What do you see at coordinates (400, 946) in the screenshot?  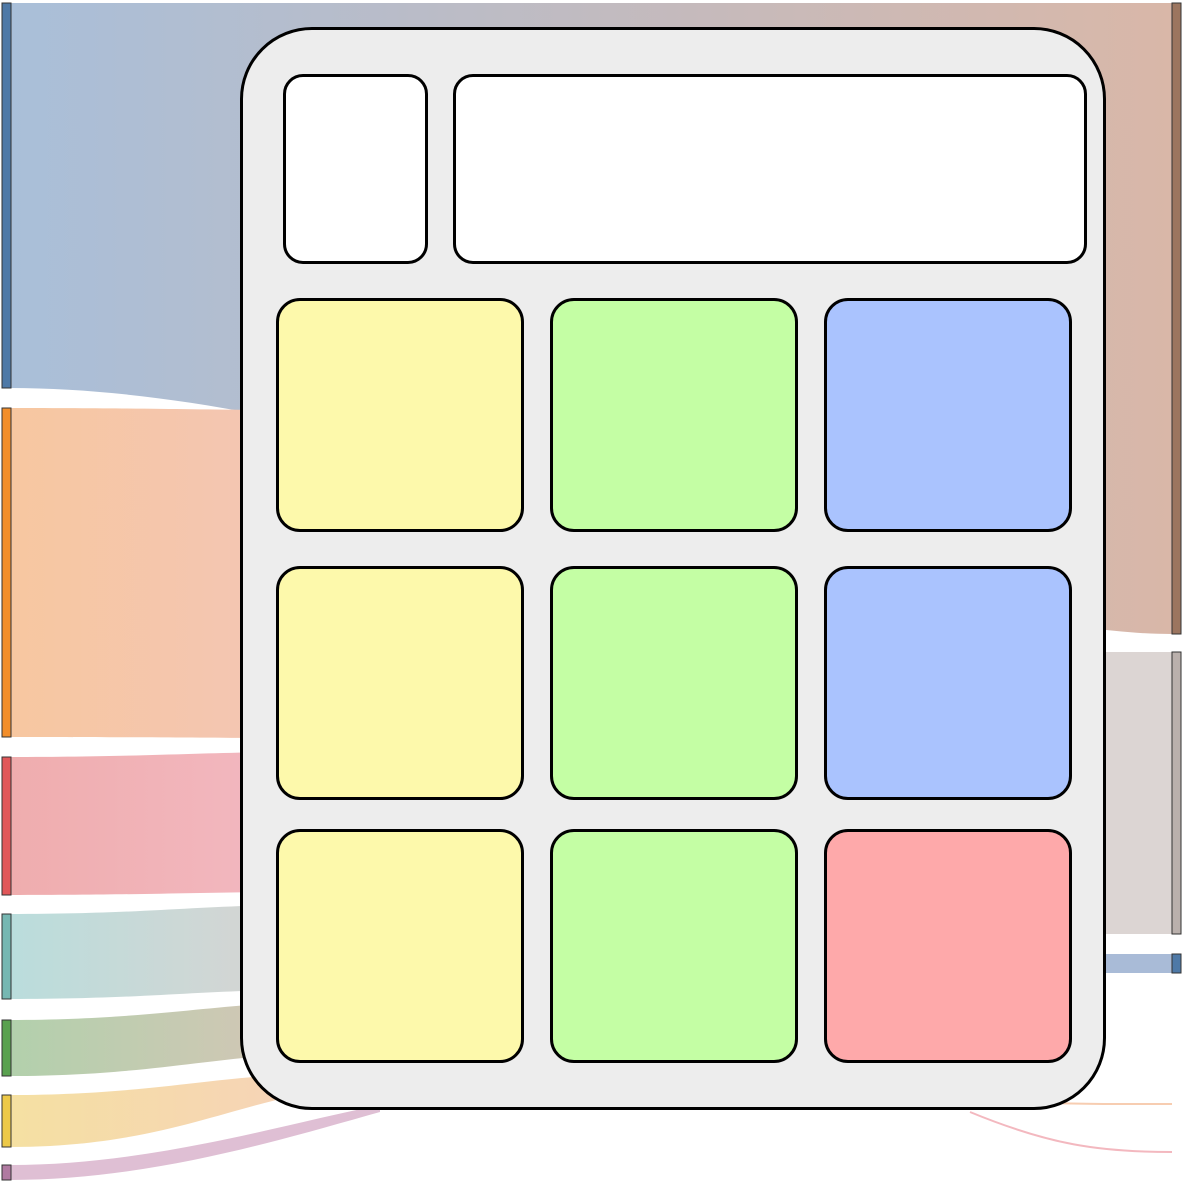 I see `key-r3-c1` at bounding box center [400, 946].